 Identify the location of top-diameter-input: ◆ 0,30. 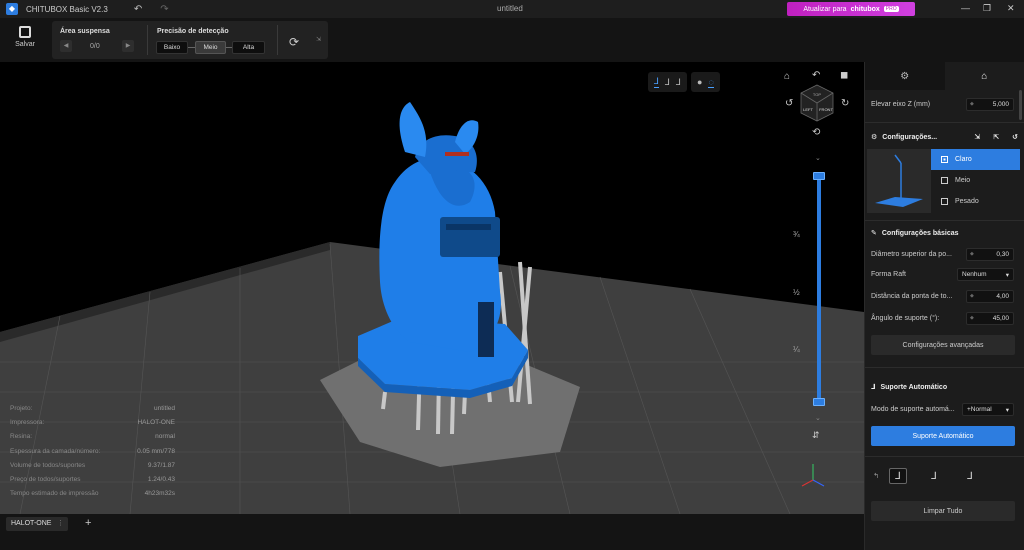
(990, 254).